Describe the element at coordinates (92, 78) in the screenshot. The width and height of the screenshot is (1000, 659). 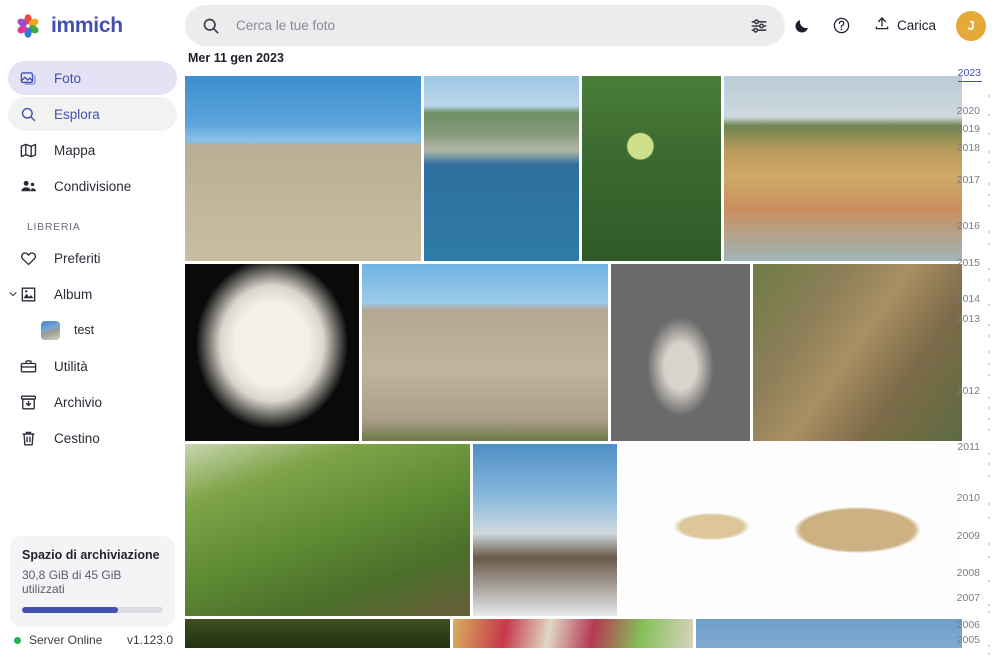
I see `sidebar-item-foto: Foto` at that location.